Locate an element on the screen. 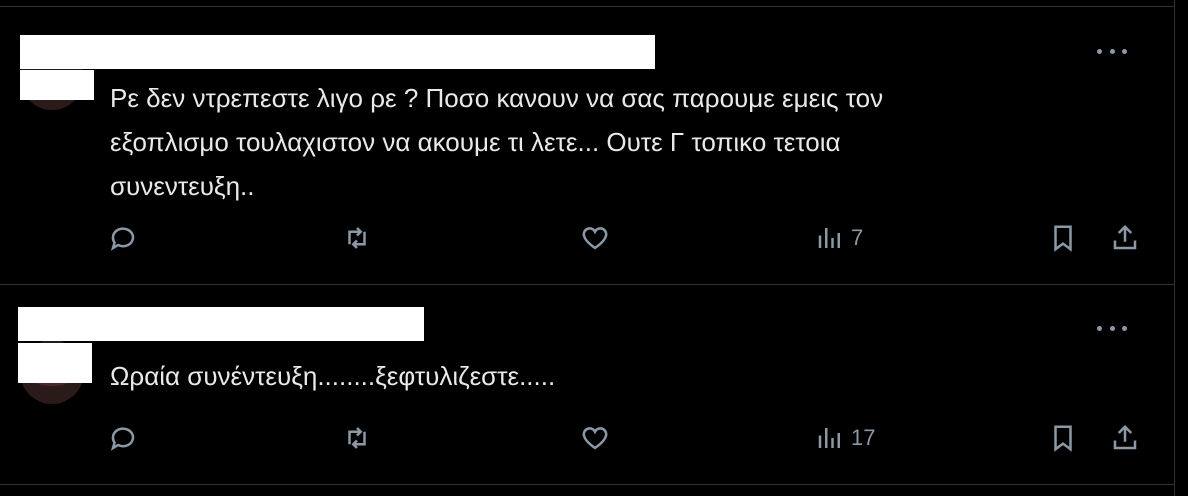 The width and height of the screenshot is (1188, 496). views-count: 17 is located at coordinates (863, 437).